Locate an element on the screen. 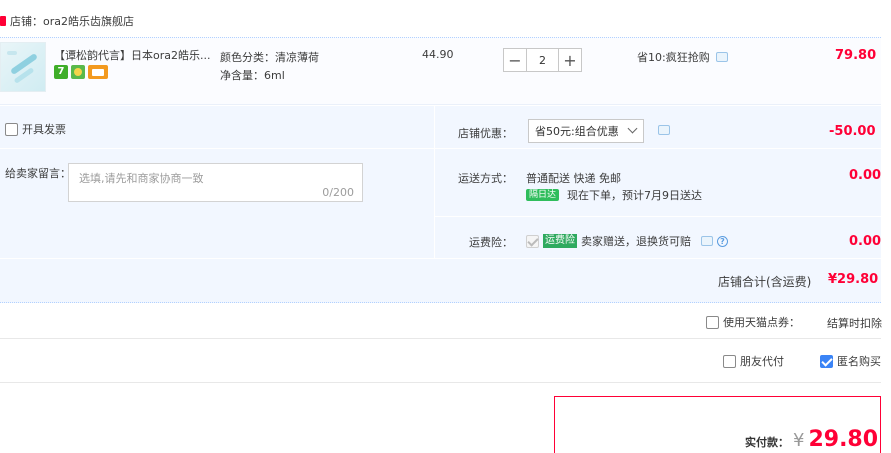 The image size is (891, 453). points-checkbox is located at coordinates (712, 322).